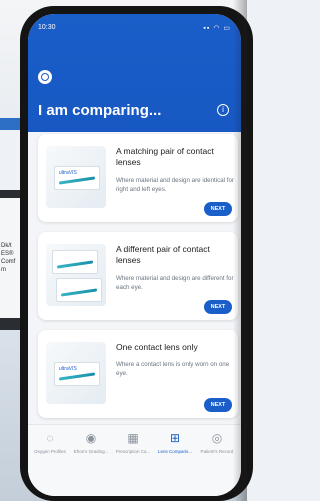  Describe the element at coordinates (91, 438) in the screenshot. I see `eye-icon: ◉` at that location.